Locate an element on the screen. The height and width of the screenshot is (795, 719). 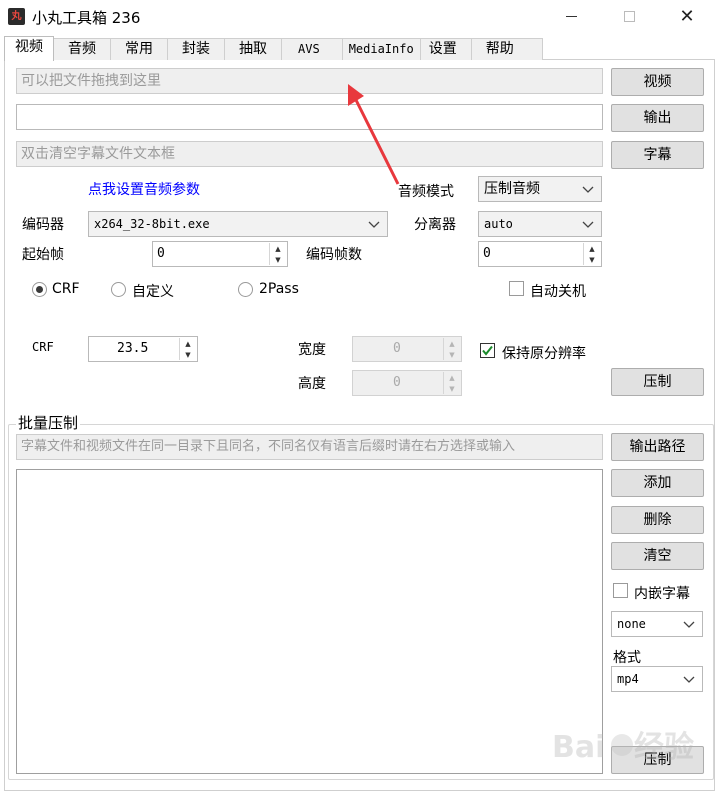
encoder-select: x264_32-8bit.exe is located at coordinates (238, 224).